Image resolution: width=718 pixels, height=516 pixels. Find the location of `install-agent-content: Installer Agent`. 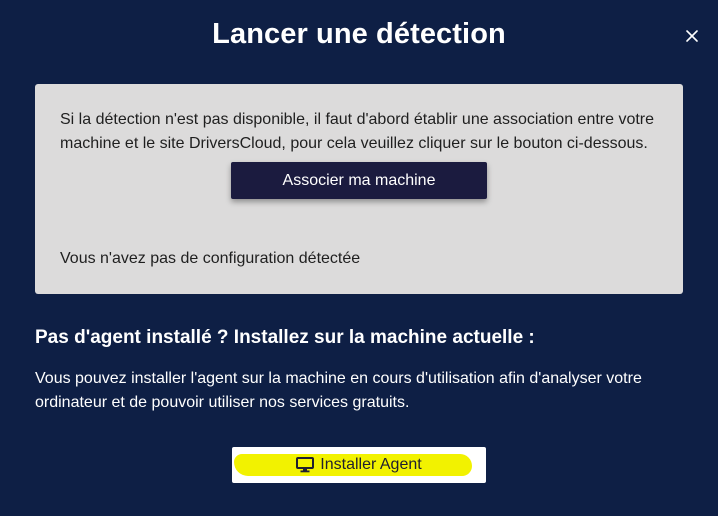

install-agent-content: Installer Agent is located at coordinates (359, 465).